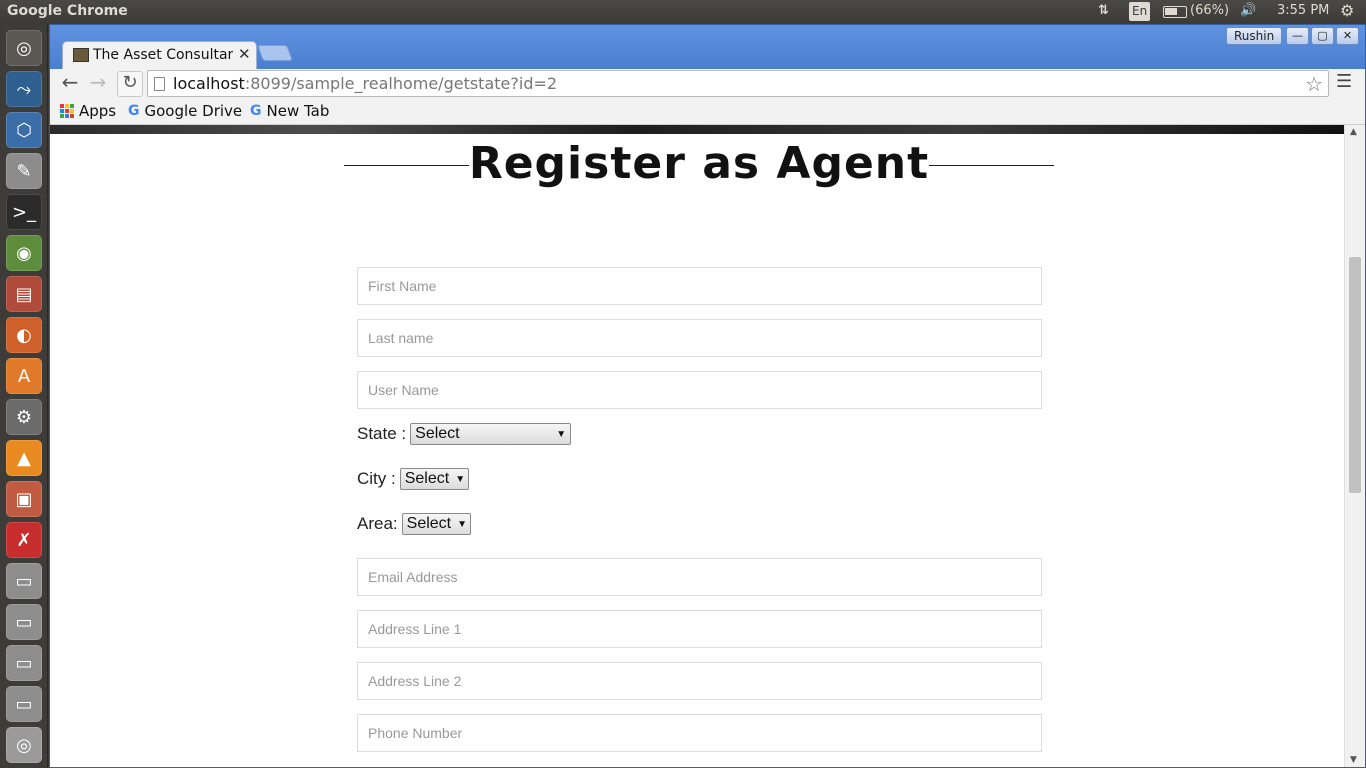 The height and width of the screenshot is (768, 1366). I want to click on software-center-icon: A, so click(24, 376).